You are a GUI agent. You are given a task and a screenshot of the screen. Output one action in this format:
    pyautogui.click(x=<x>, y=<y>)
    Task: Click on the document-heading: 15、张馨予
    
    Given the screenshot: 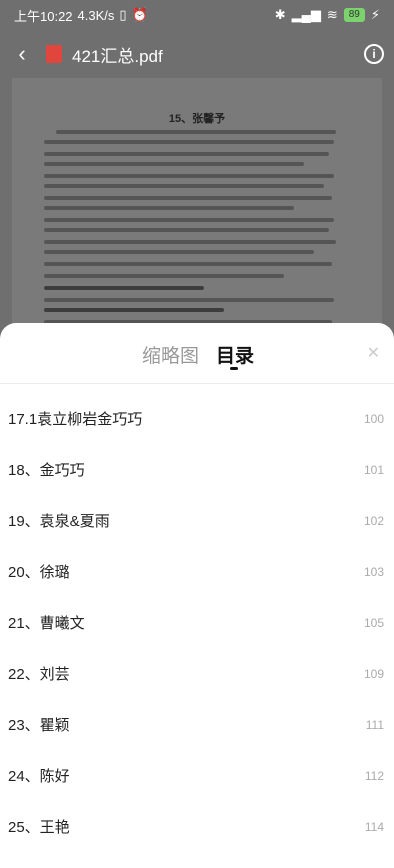 What is the action you would take?
    pyautogui.click(x=197, y=119)
    